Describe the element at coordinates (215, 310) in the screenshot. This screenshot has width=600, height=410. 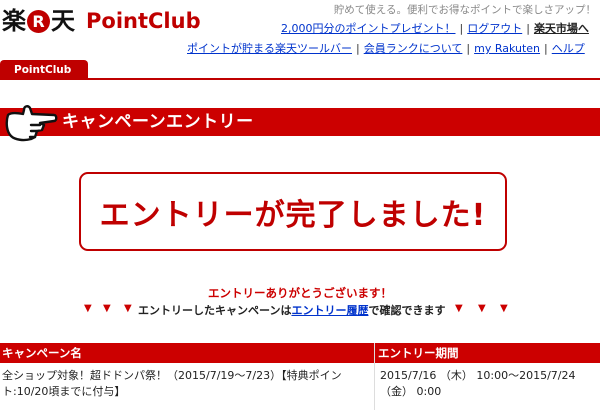
I see `confirm-text-before: エントリーしたキャンペーンは` at that location.